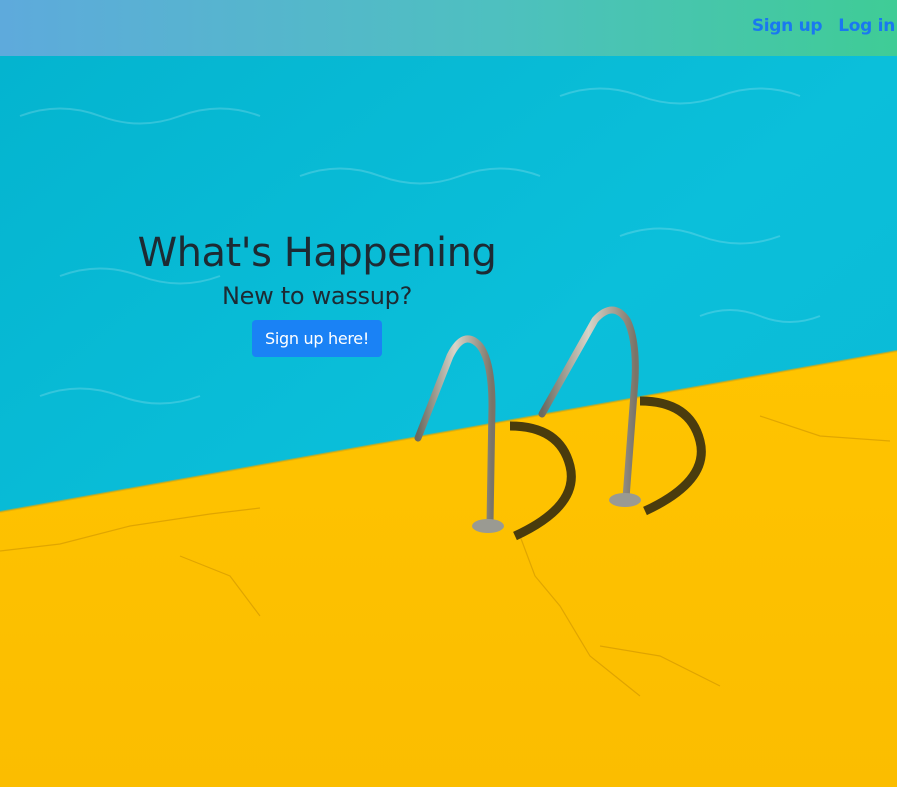 The image size is (897, 787). I want to click on signup-link: Sign up, so click(787, 26).